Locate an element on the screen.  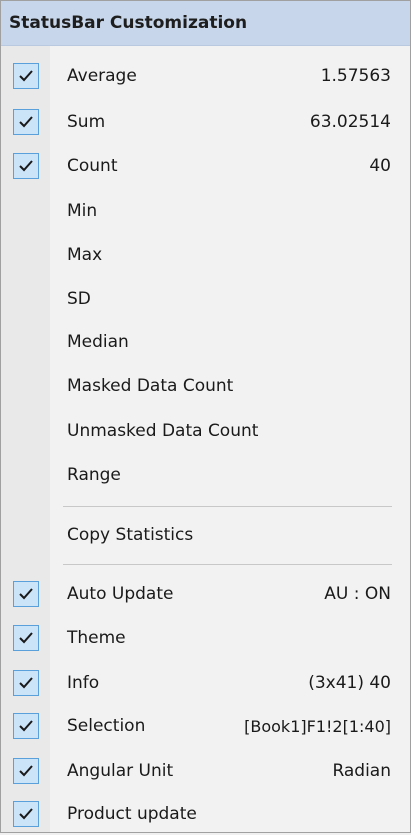
menu-item-value: [Book1]F1!2[1:40] is located at coordinates (317, 726).